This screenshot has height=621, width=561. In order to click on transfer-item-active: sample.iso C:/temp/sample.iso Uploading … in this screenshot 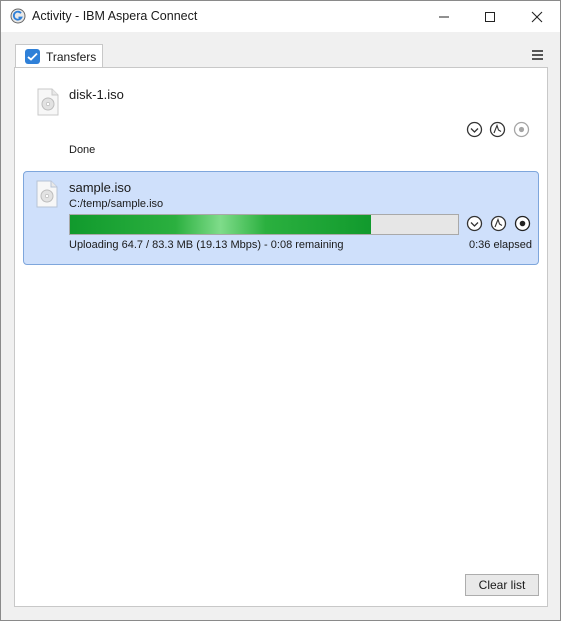, I will do `click(281, 218)`.